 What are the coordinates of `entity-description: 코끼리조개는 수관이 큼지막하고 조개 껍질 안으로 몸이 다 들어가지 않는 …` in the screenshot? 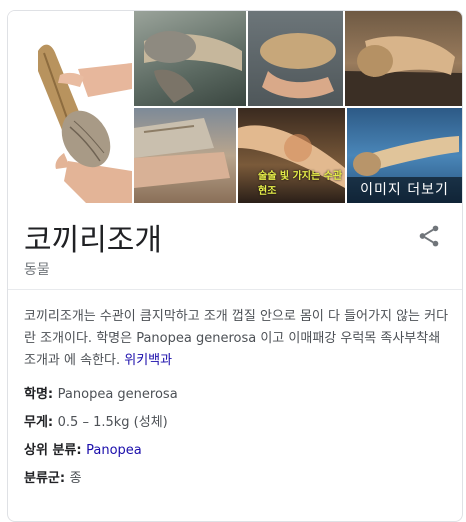 It's located at (238, 339).